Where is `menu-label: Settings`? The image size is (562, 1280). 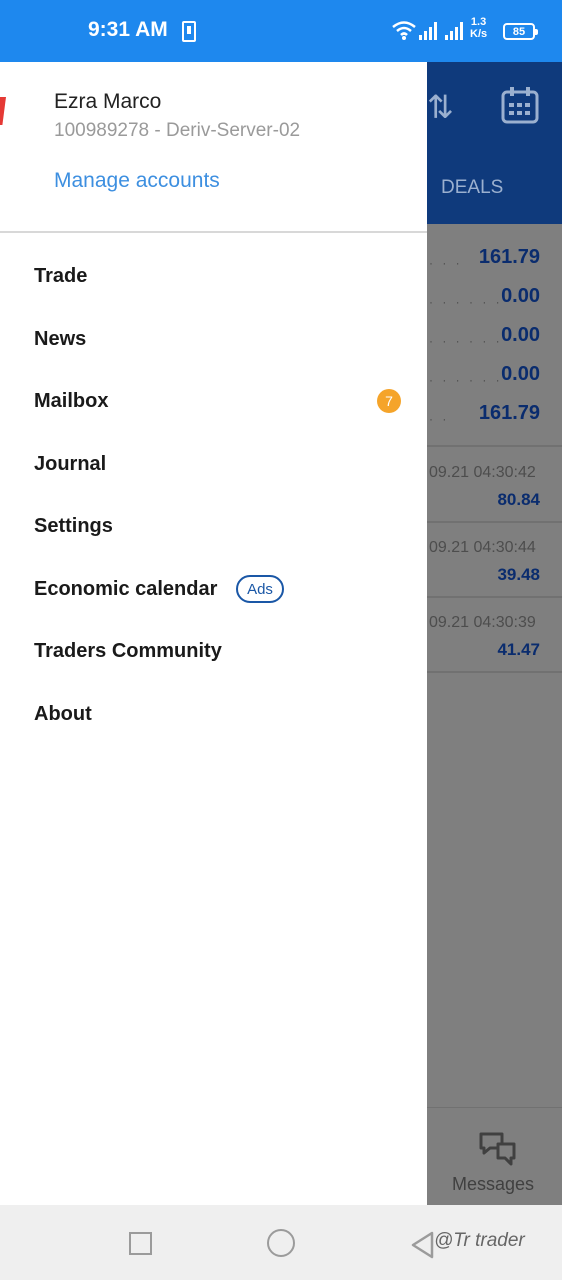
menu-label: Settings is located at coordinates (73, 526).